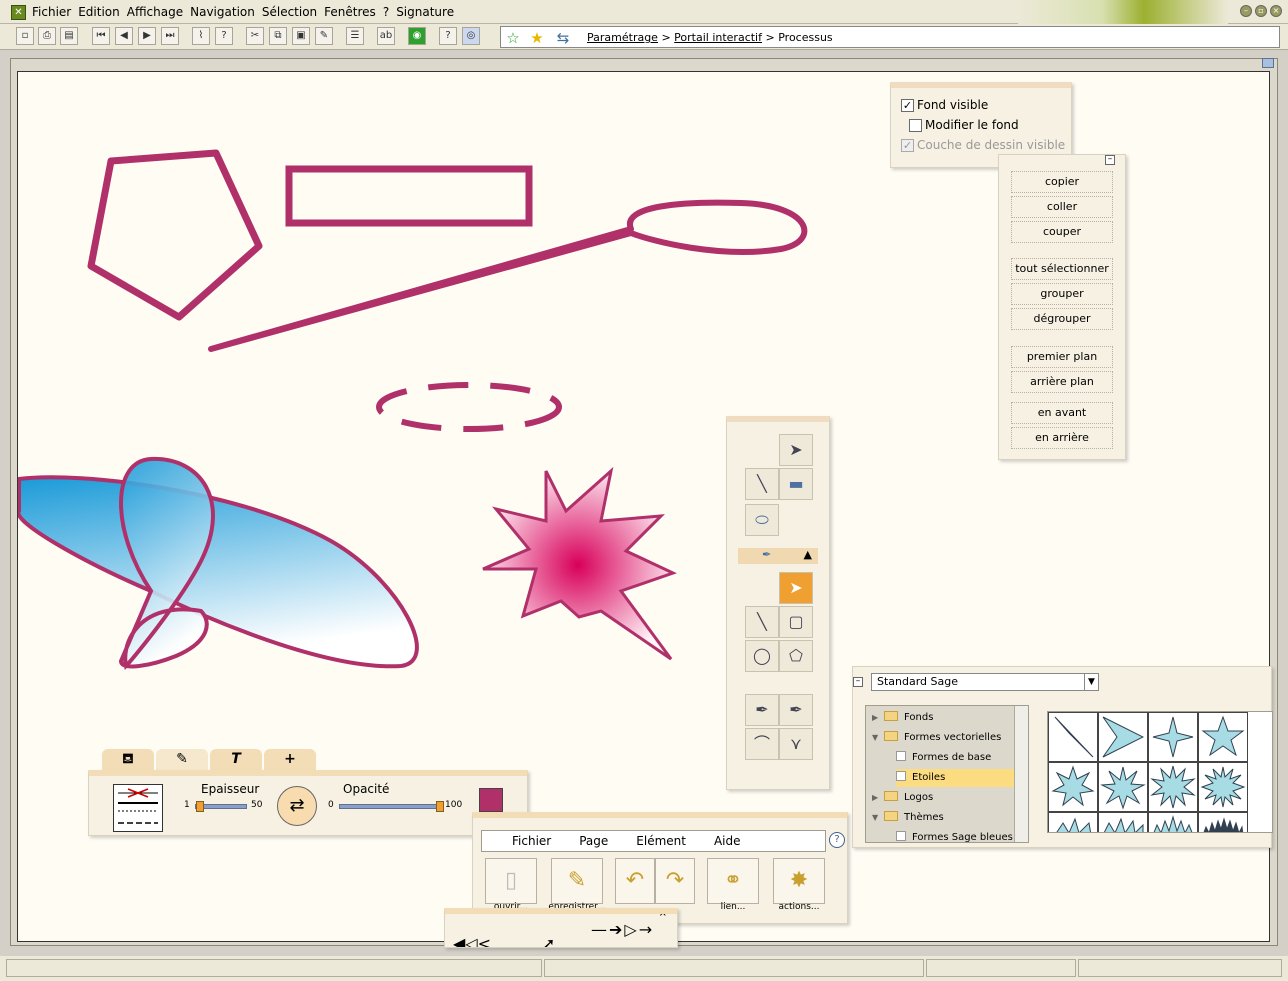 The height and width of the screenshot is (981, 1288). What do you see at coordinates (955, 778) in the screenshot?
I see `tree-node-etoiles: Etoiles` at bounding box center [955, 778].